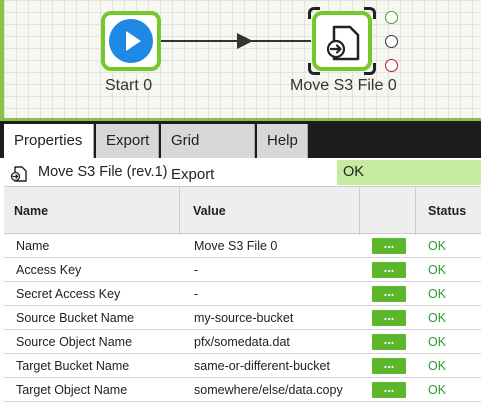  I want to click on table-row: Access Key - ... OK, so click(242, 270).